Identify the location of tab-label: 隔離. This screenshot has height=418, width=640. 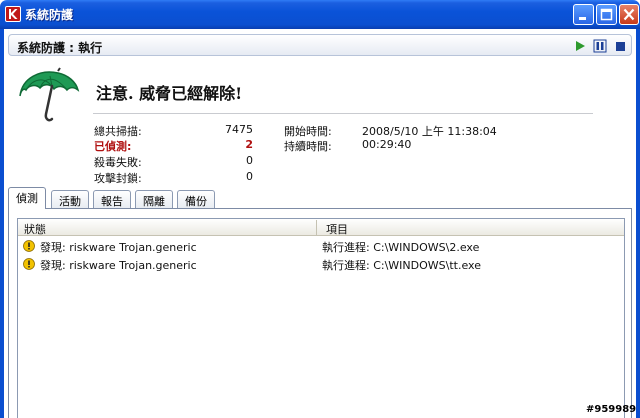
(154, 201).